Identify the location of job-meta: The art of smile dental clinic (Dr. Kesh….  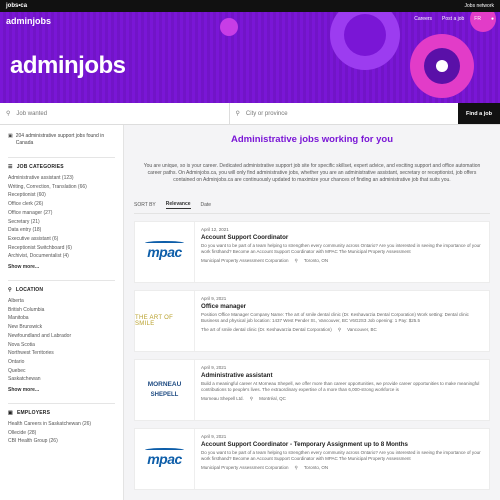
(342, 330).